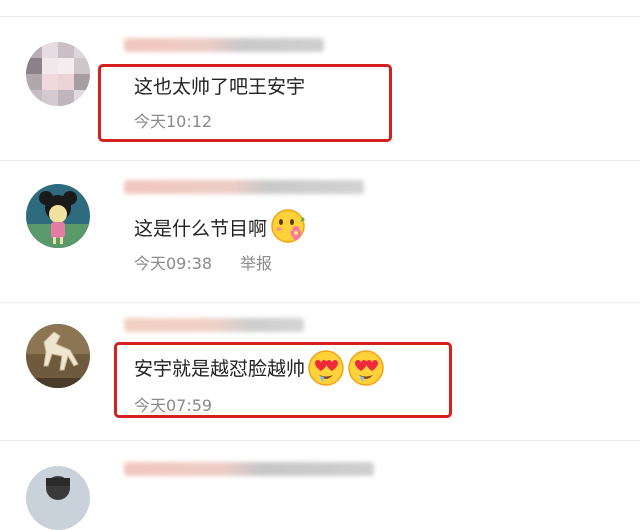 The height and width of the screenshot is (530, 640). What do you see at coordinates (201, 229) in the screenshot?
I see `comment-text: 这是什么节目啊` at bounding box center [201, 229].